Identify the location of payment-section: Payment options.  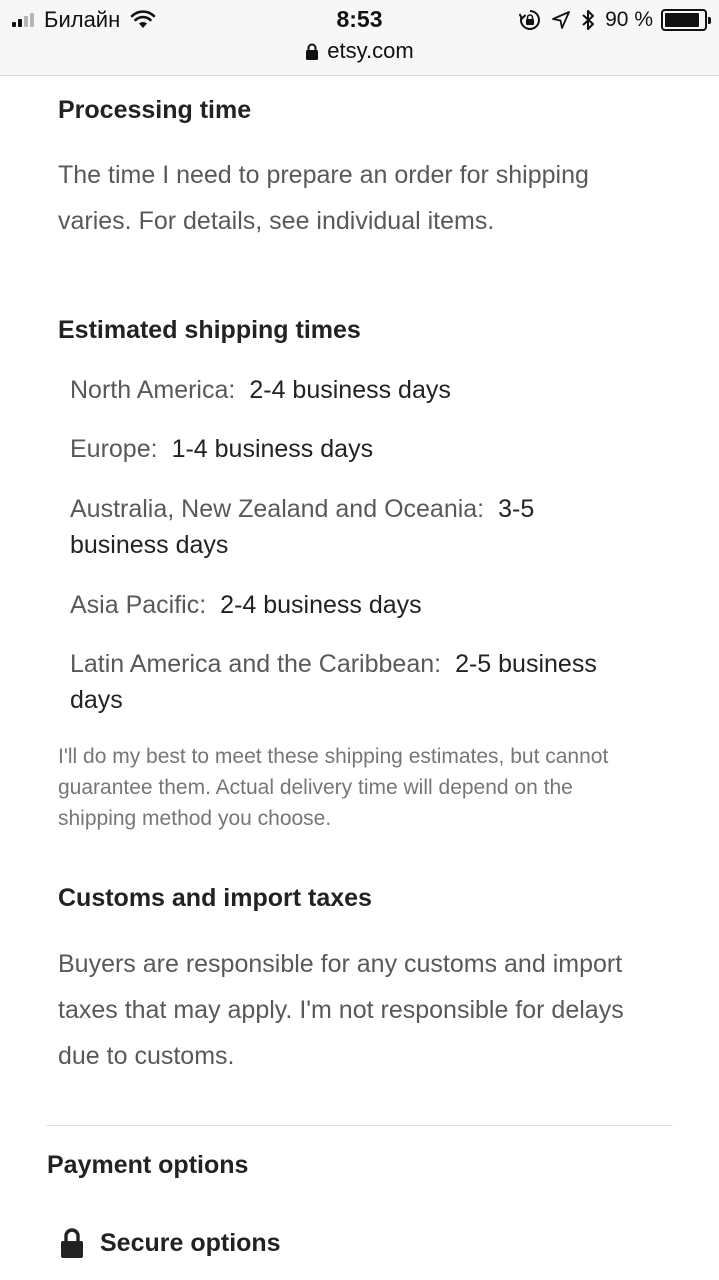
(347, 1165).